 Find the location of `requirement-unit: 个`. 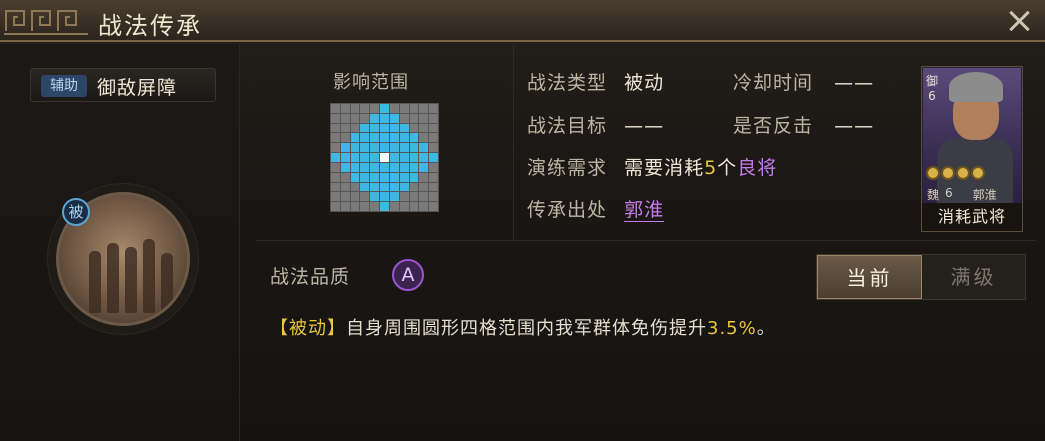

requirement-unit: 个 is located at coordinates (727, 168).